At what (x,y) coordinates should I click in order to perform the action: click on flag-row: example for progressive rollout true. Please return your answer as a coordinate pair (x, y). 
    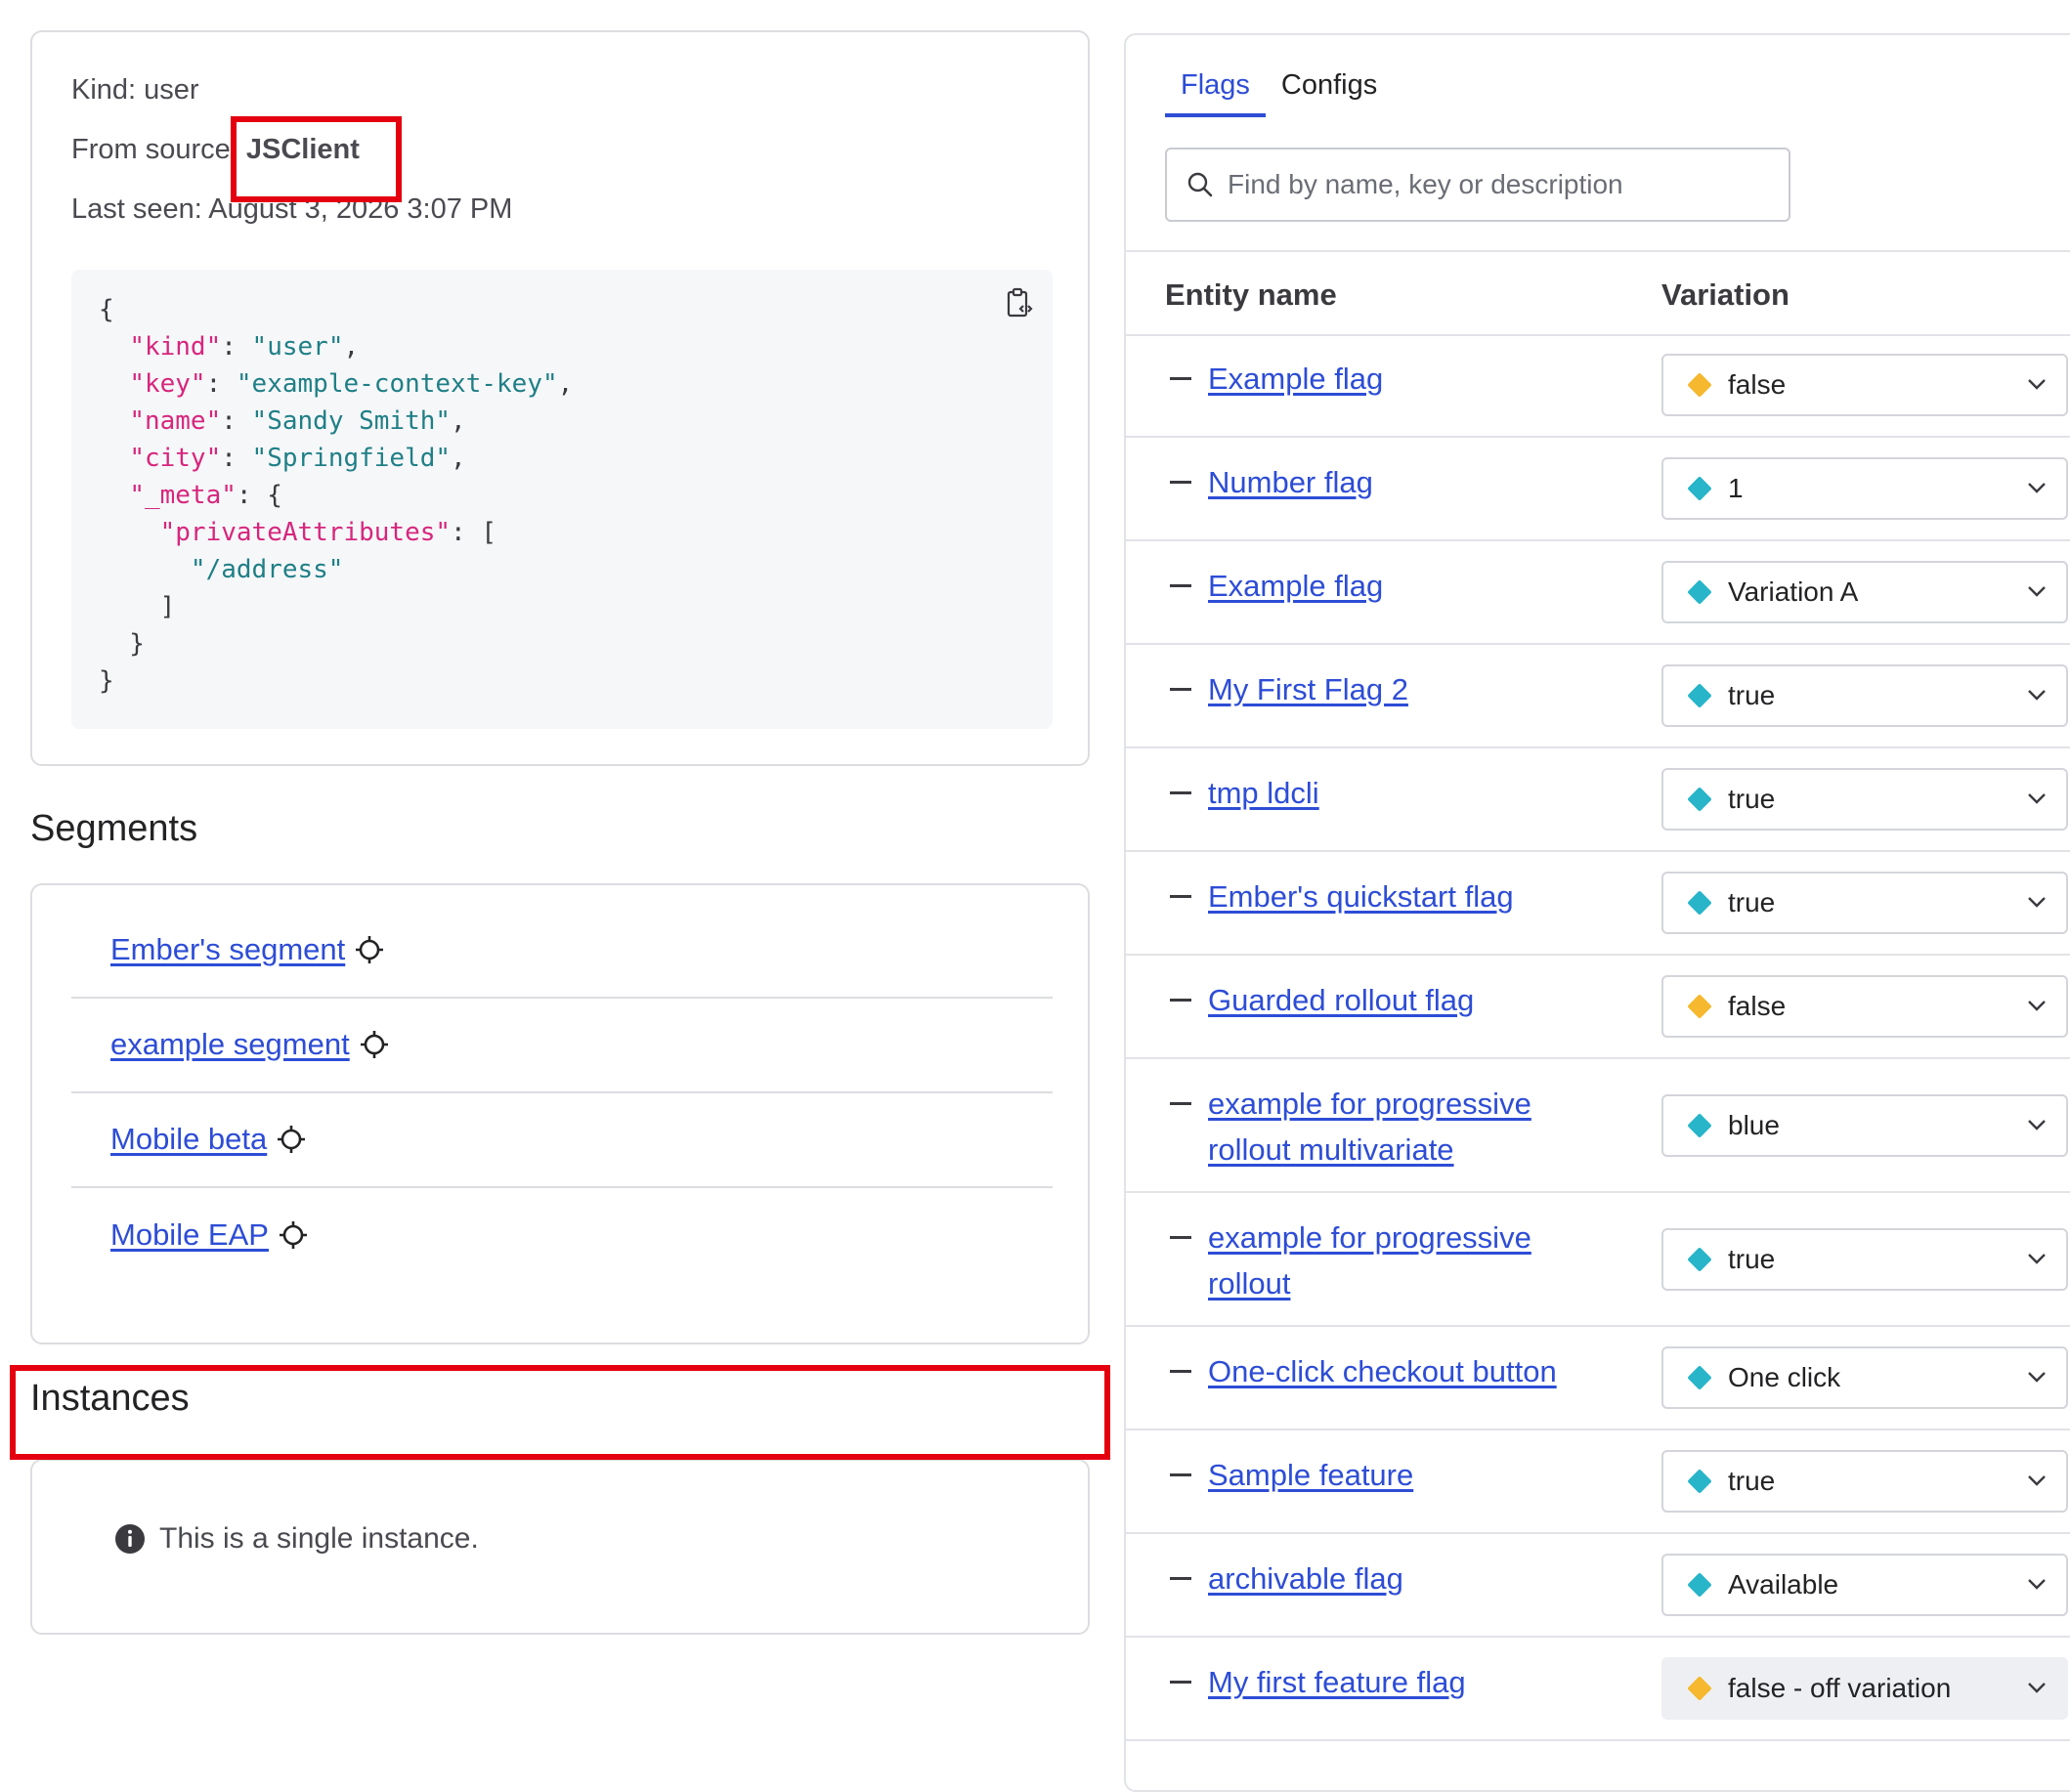
    Looking at the image, I should click on (1598, 1260).